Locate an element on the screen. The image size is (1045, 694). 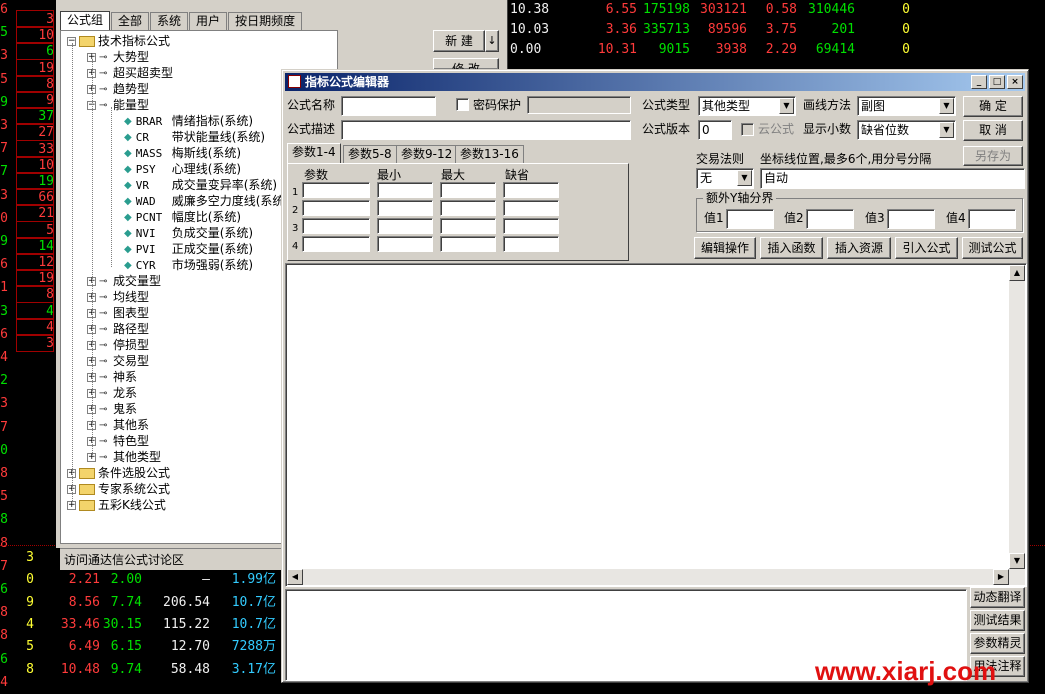
password-checkbox is located at coordinates (462, 104).